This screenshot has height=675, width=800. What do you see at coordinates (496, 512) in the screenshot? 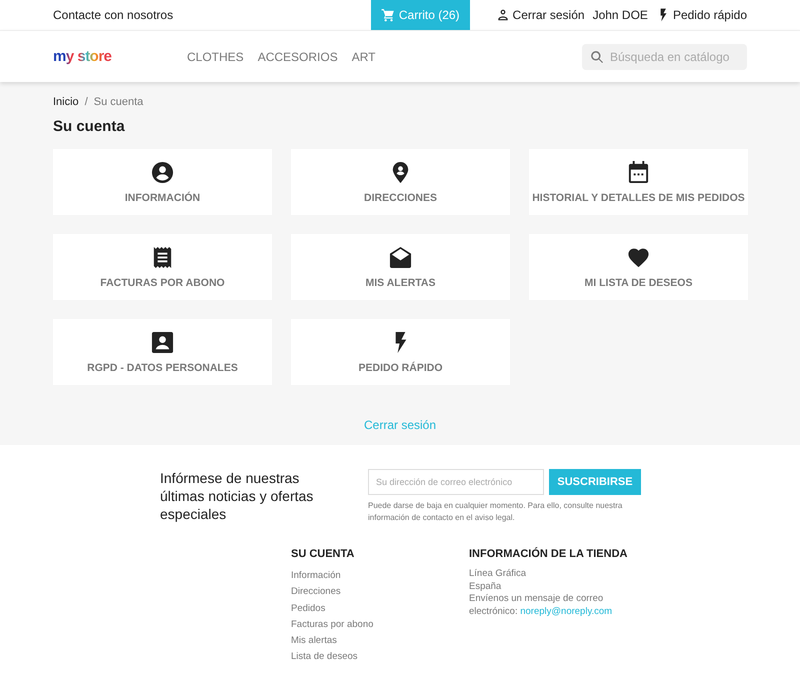
I see `newsletter-note: Puede darse de baja en cualquier momento. Para ello, consulte nuestra información de contacto en el aviso legal.` at bounding box center [496, 512].